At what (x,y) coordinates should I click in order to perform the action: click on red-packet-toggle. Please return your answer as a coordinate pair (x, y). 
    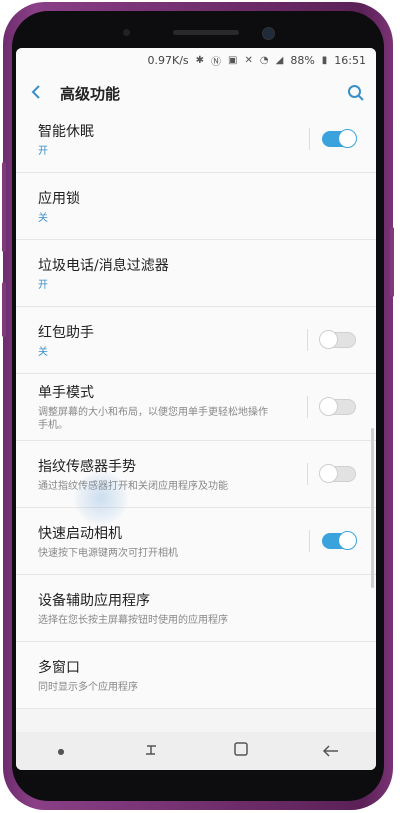
    Looking at the image, I should click on (337, 339).